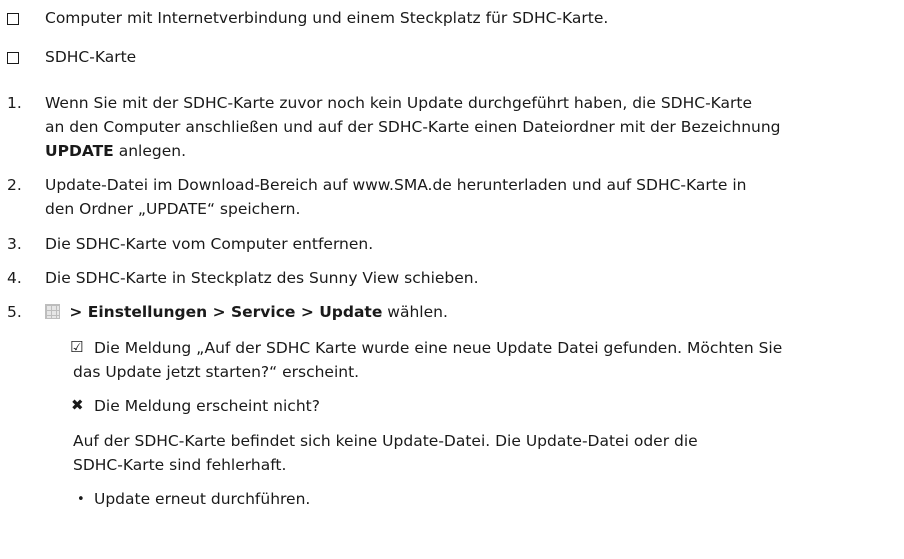 The height and width of the screenshot is (559, 904). What do you see at coordinates (180, 465) in the screenshot?
I see `error-text: SDHC-Karte sind fehlerhaft.` at bounding box center [180, 465].